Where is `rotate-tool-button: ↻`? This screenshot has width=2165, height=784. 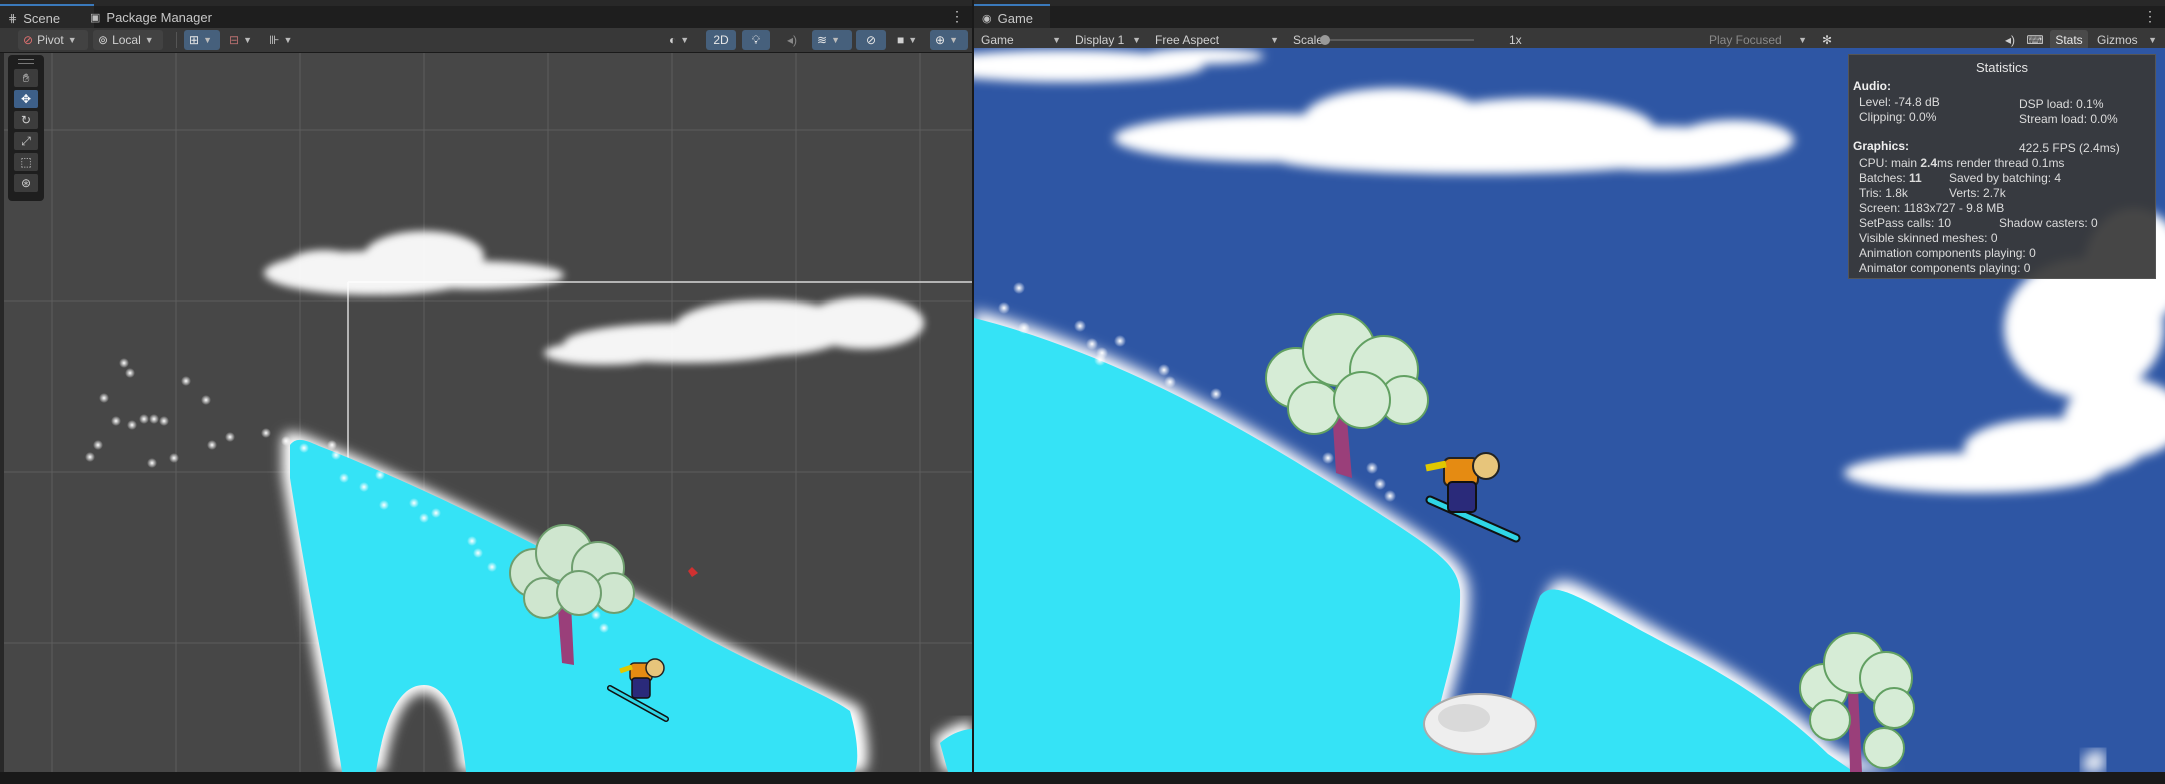 rotate-tool-button: ↻ is located at coordinates (26, 120).